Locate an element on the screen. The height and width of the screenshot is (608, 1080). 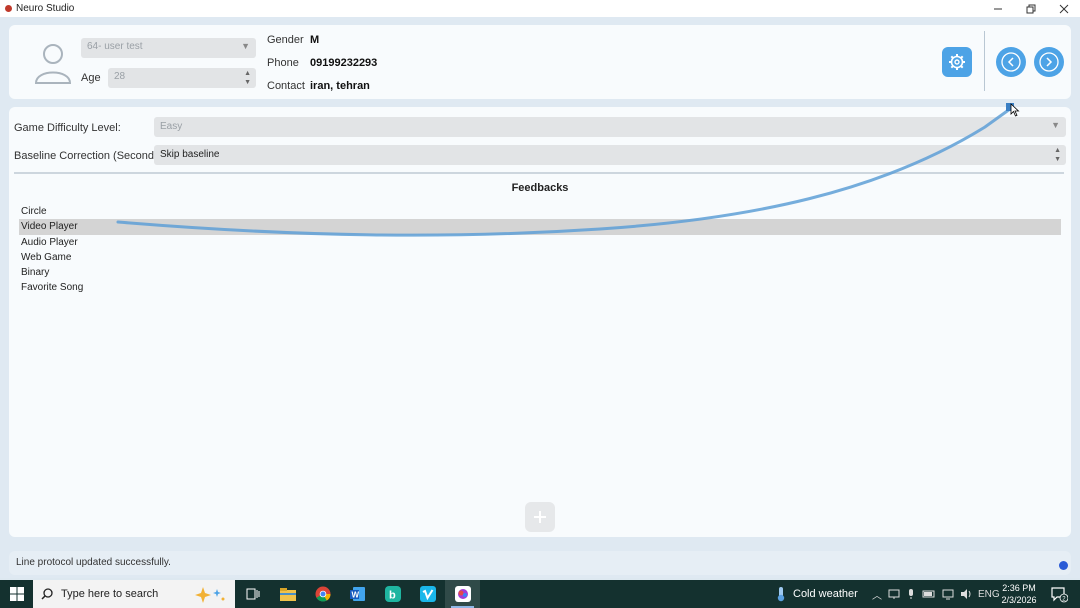
bing-icon: b is located at coordinates (392, 594).